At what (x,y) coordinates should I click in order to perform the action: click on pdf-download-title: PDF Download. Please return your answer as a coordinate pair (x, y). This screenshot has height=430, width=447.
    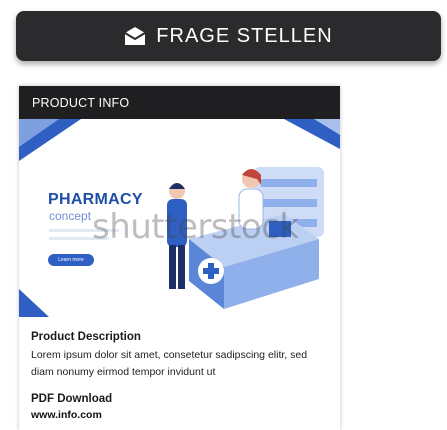
    Looking at the image, I should click on (72, 399).